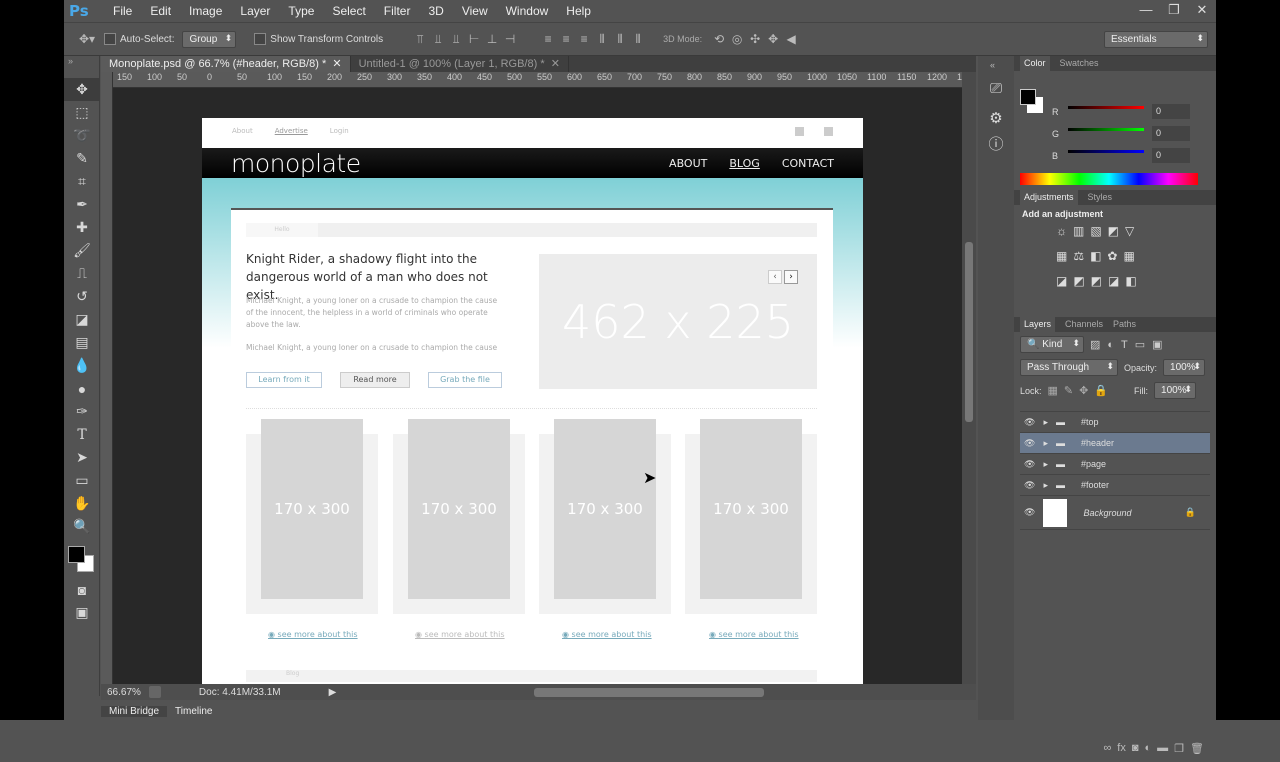  What do you see at coordinates (82, 135) in the screenshot?
I see `lasso-tool: ➰` at bounding box center [82, 135].